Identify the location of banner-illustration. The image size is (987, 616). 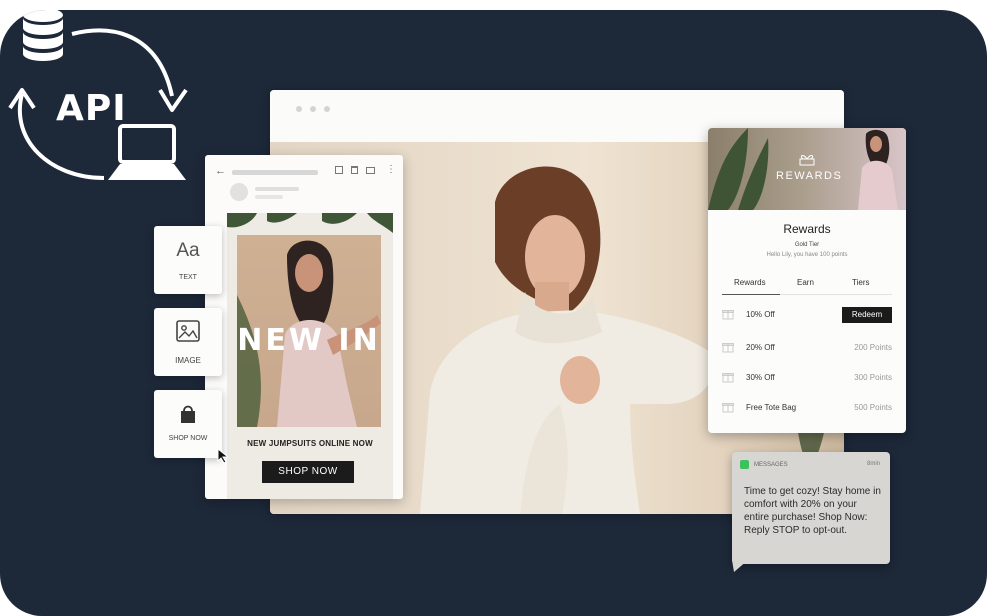
(803, 169).